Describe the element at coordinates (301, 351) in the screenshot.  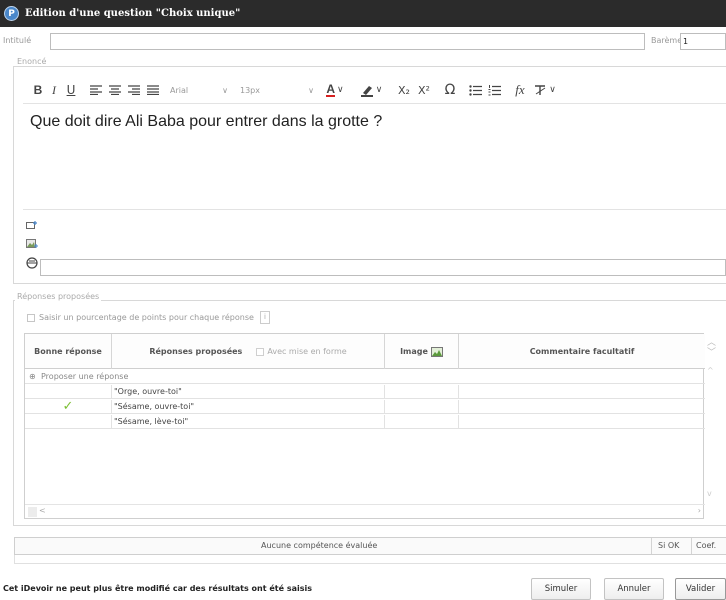
I see `mise-en-forme-option: Avec mise en forme` at that location.